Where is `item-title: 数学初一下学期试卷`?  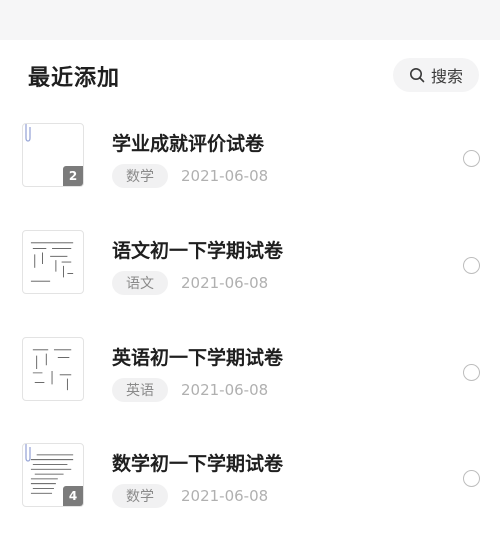
item-title: 数学初一下学期试卷 is located at coordinates (198, 464).